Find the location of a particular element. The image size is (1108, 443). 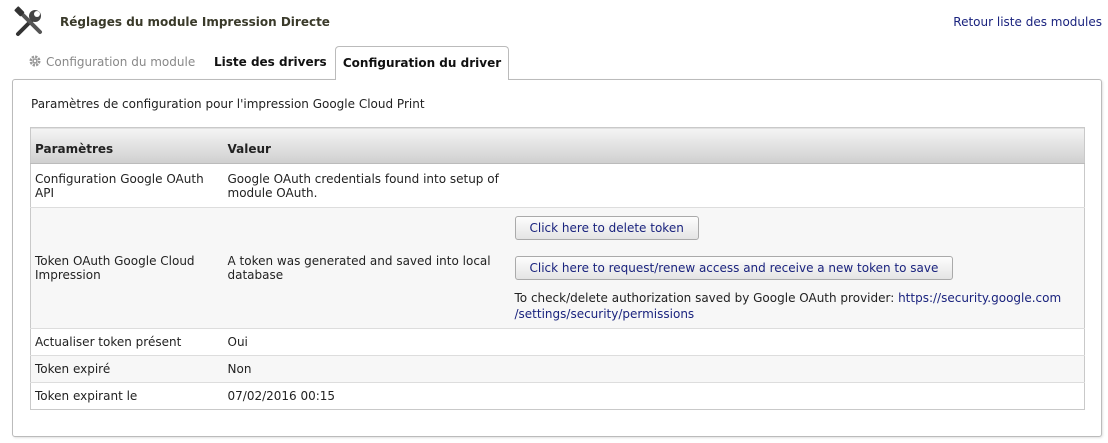

param-name: Configuration Google OAuth API is located at coordinates (127, 185).